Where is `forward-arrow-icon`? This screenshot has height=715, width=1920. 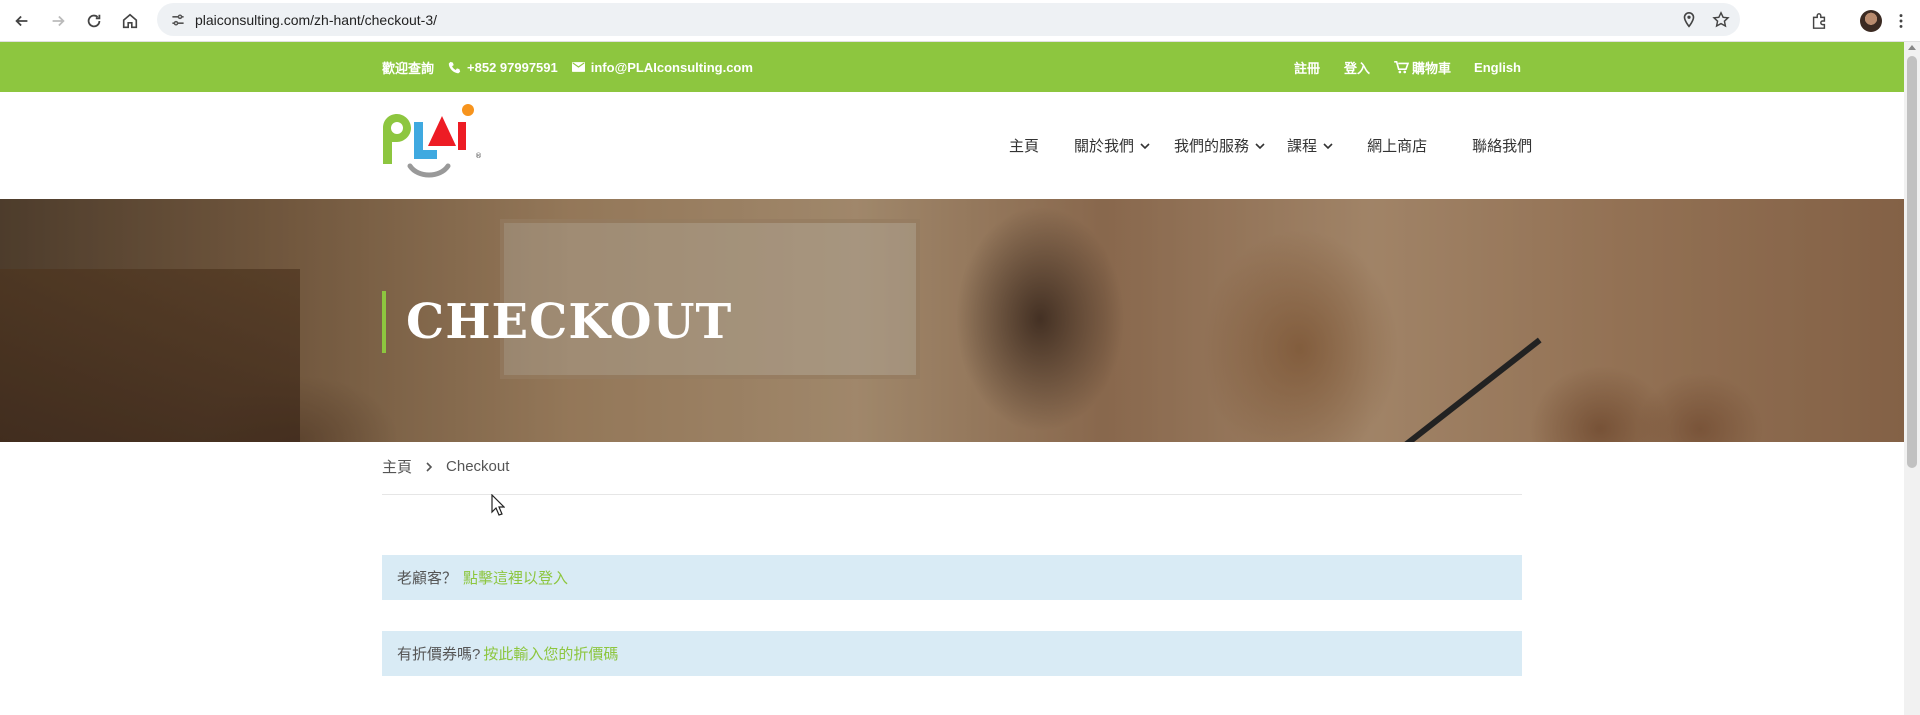 forward-arrow-icon is located at coordinates (58, 20).